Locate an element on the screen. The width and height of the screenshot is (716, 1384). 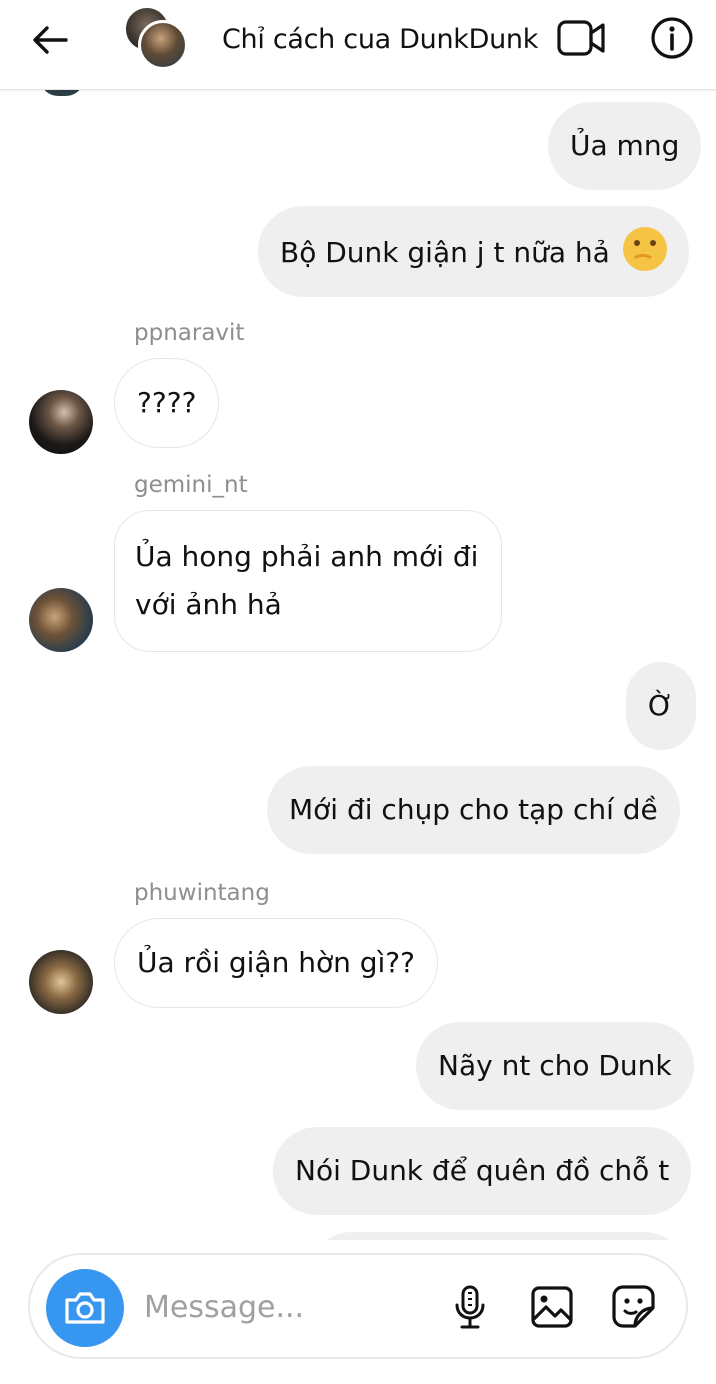
camera-icon is located at coordinates (85, 1308).